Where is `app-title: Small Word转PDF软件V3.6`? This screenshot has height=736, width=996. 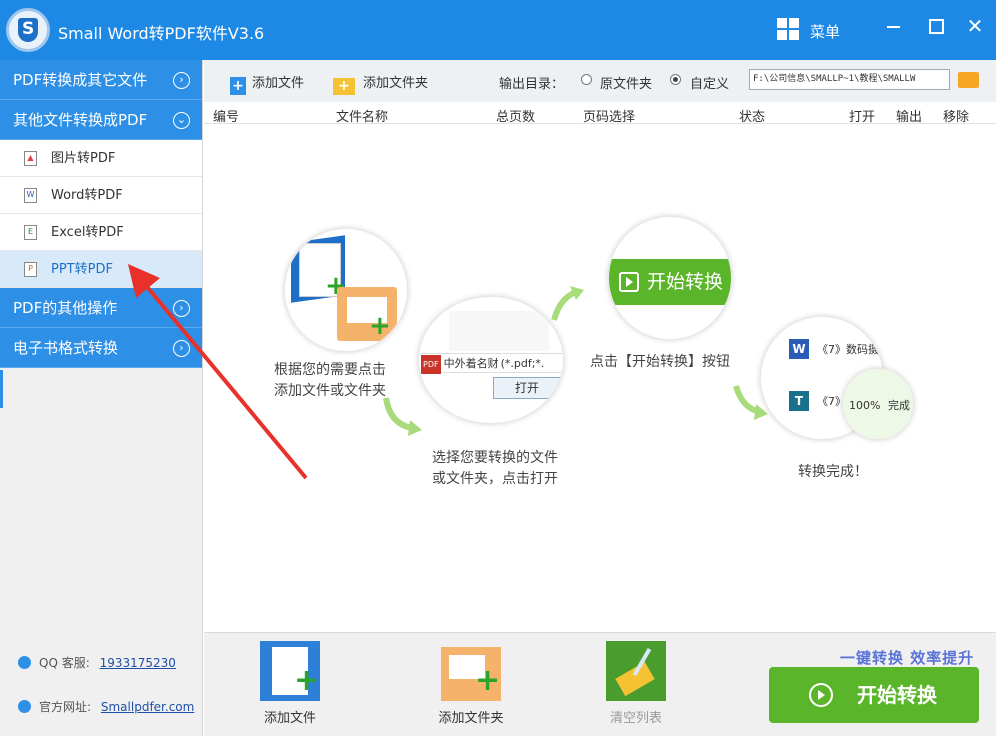
app-title: Small Word转PDF软件V3.6 is located at coordinates (161, 33).